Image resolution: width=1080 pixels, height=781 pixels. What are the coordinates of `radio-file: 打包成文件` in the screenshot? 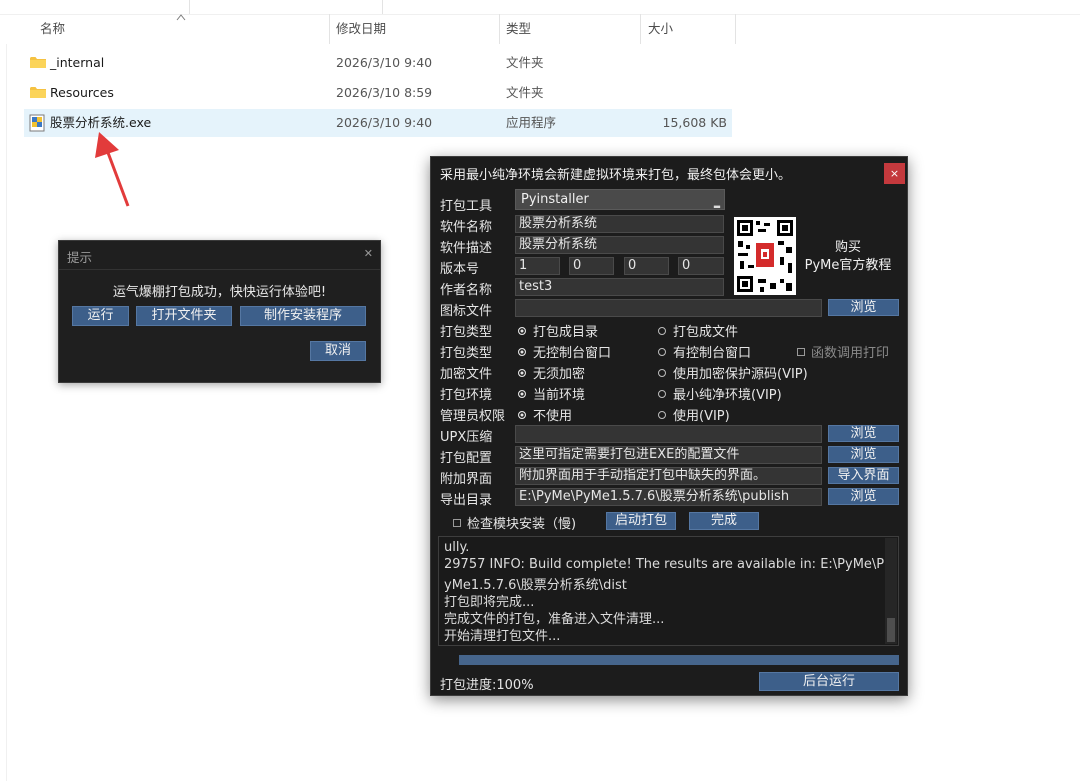 It's located at (698, 330).